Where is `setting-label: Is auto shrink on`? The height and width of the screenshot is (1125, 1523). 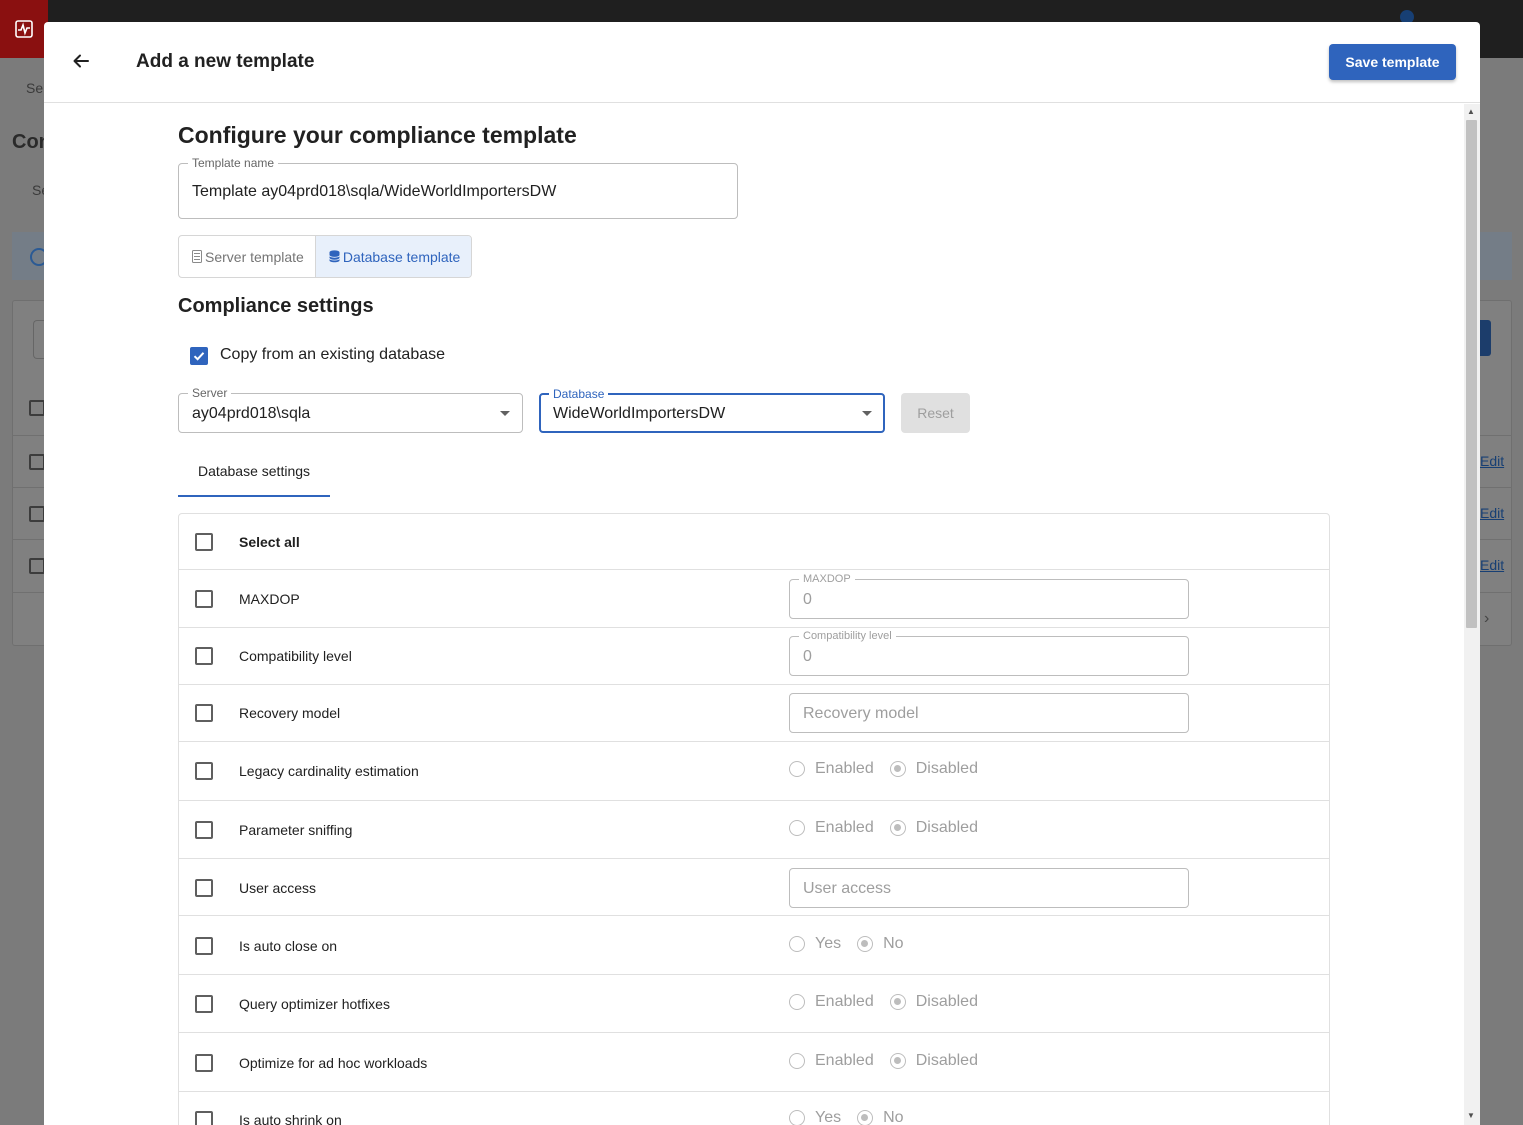 setting-label: Is auto shrink on is located at coordinates (290, 1118).